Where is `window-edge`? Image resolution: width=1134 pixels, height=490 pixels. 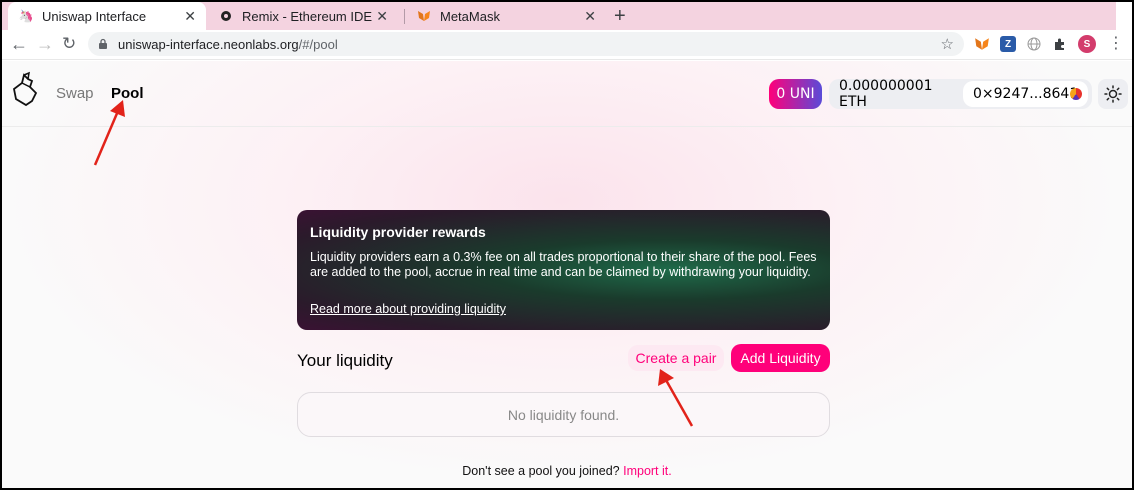 window-edge is located at coordinates (1124, 16).